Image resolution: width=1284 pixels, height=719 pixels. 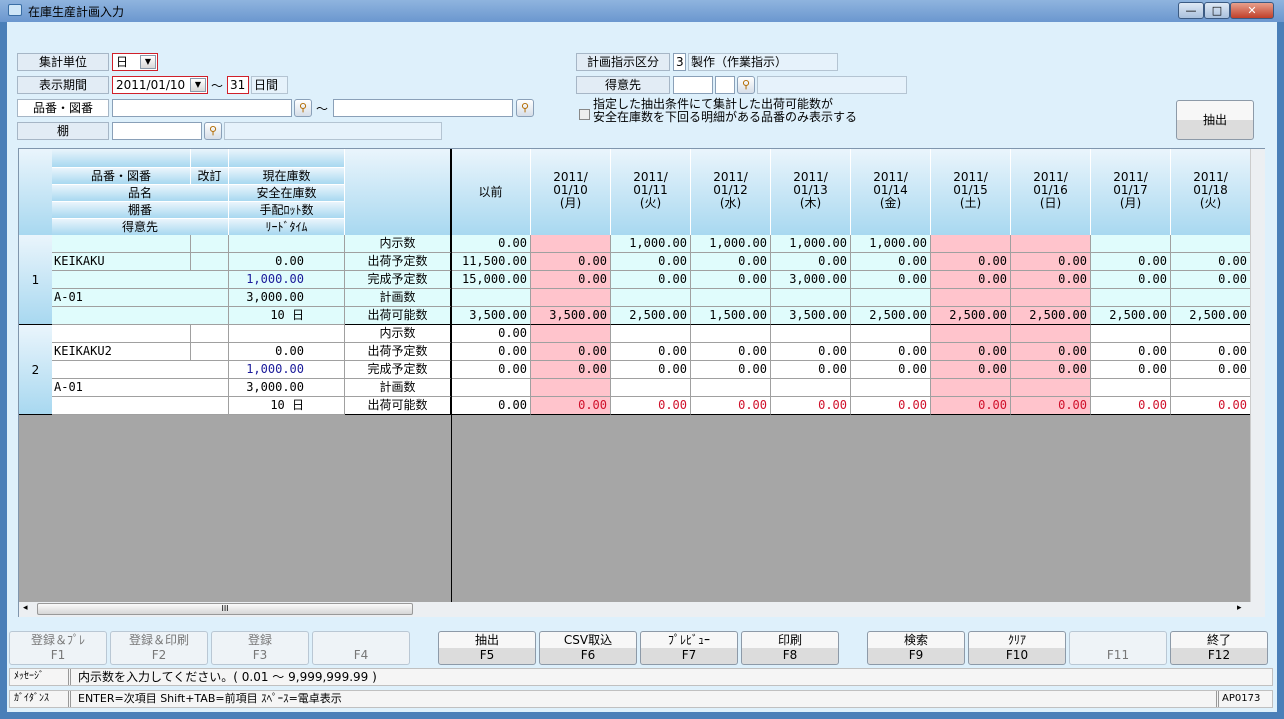 What do you see at coordinates (210, 262) in the screenshot?
I see `item-rev` at bounding box center [210, 262].